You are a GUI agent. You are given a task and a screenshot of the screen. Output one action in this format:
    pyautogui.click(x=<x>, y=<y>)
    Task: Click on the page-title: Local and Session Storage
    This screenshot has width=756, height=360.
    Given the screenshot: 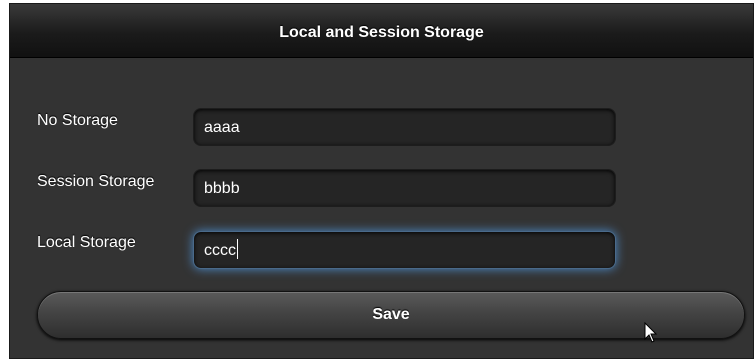 What is the action you would take?
    pyautogui.click(x=381, y=32)
    